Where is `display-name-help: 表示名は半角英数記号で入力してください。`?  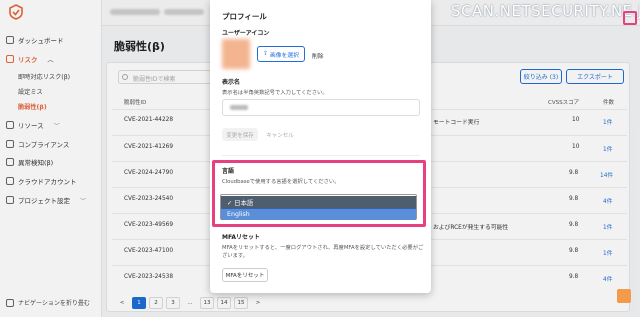
display-name-help: 表示名は半角英数記号で入力してください。 is located at coordinates (275, 93).